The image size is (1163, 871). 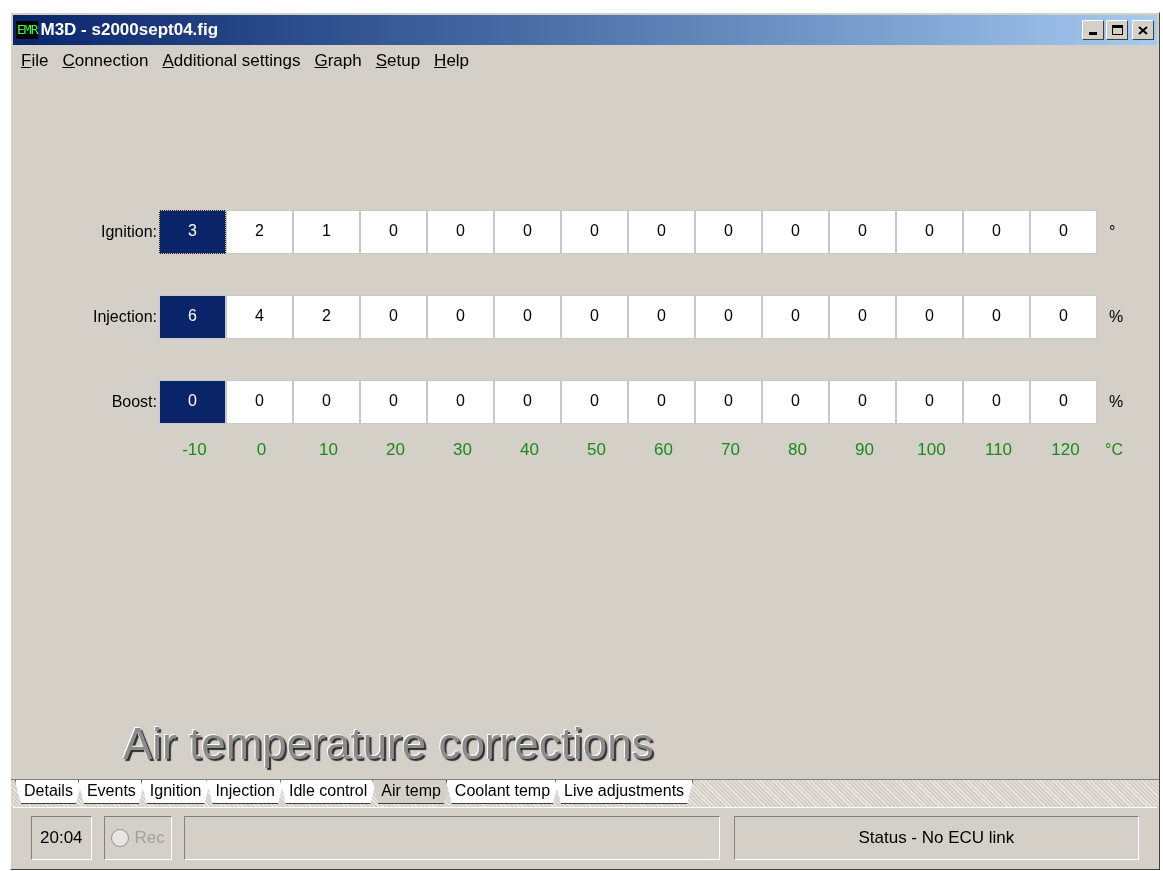 What do you see at coordinates (192, 232) in the screenshot?
I see `value-cell: 3` at bounding box center [192, 232].